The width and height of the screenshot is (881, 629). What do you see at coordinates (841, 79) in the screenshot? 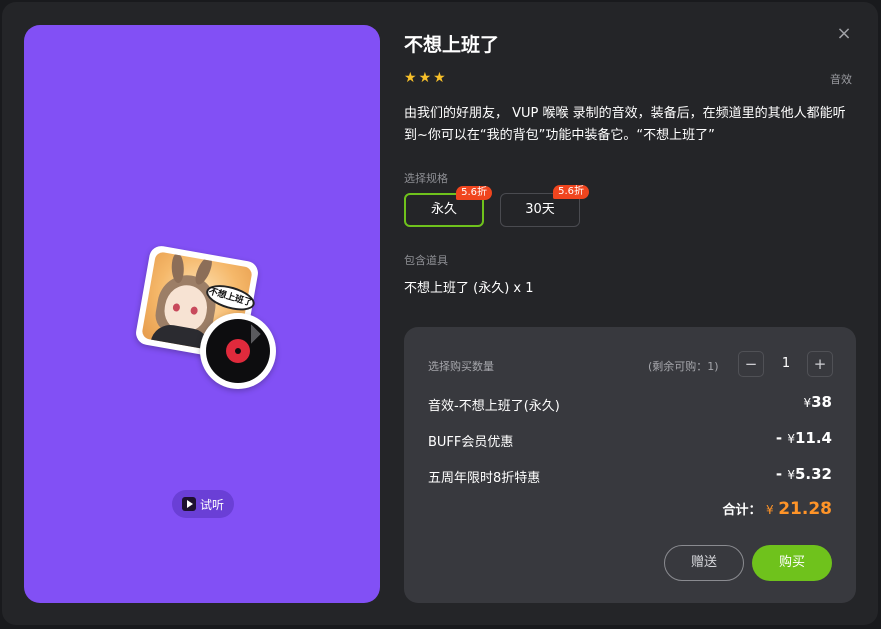
I see `item-category: 音效` at bounding box center [841, 79].